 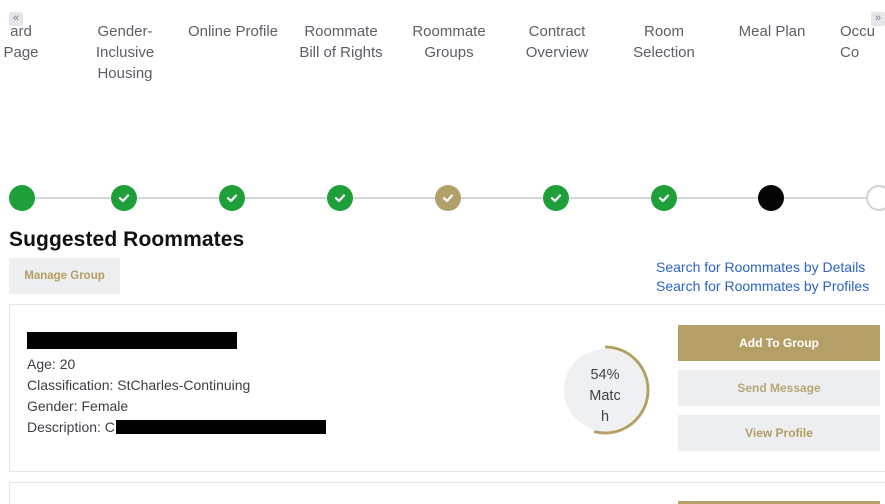 I want to click on step-dot-contract-overview, so click(x=556, y=198).